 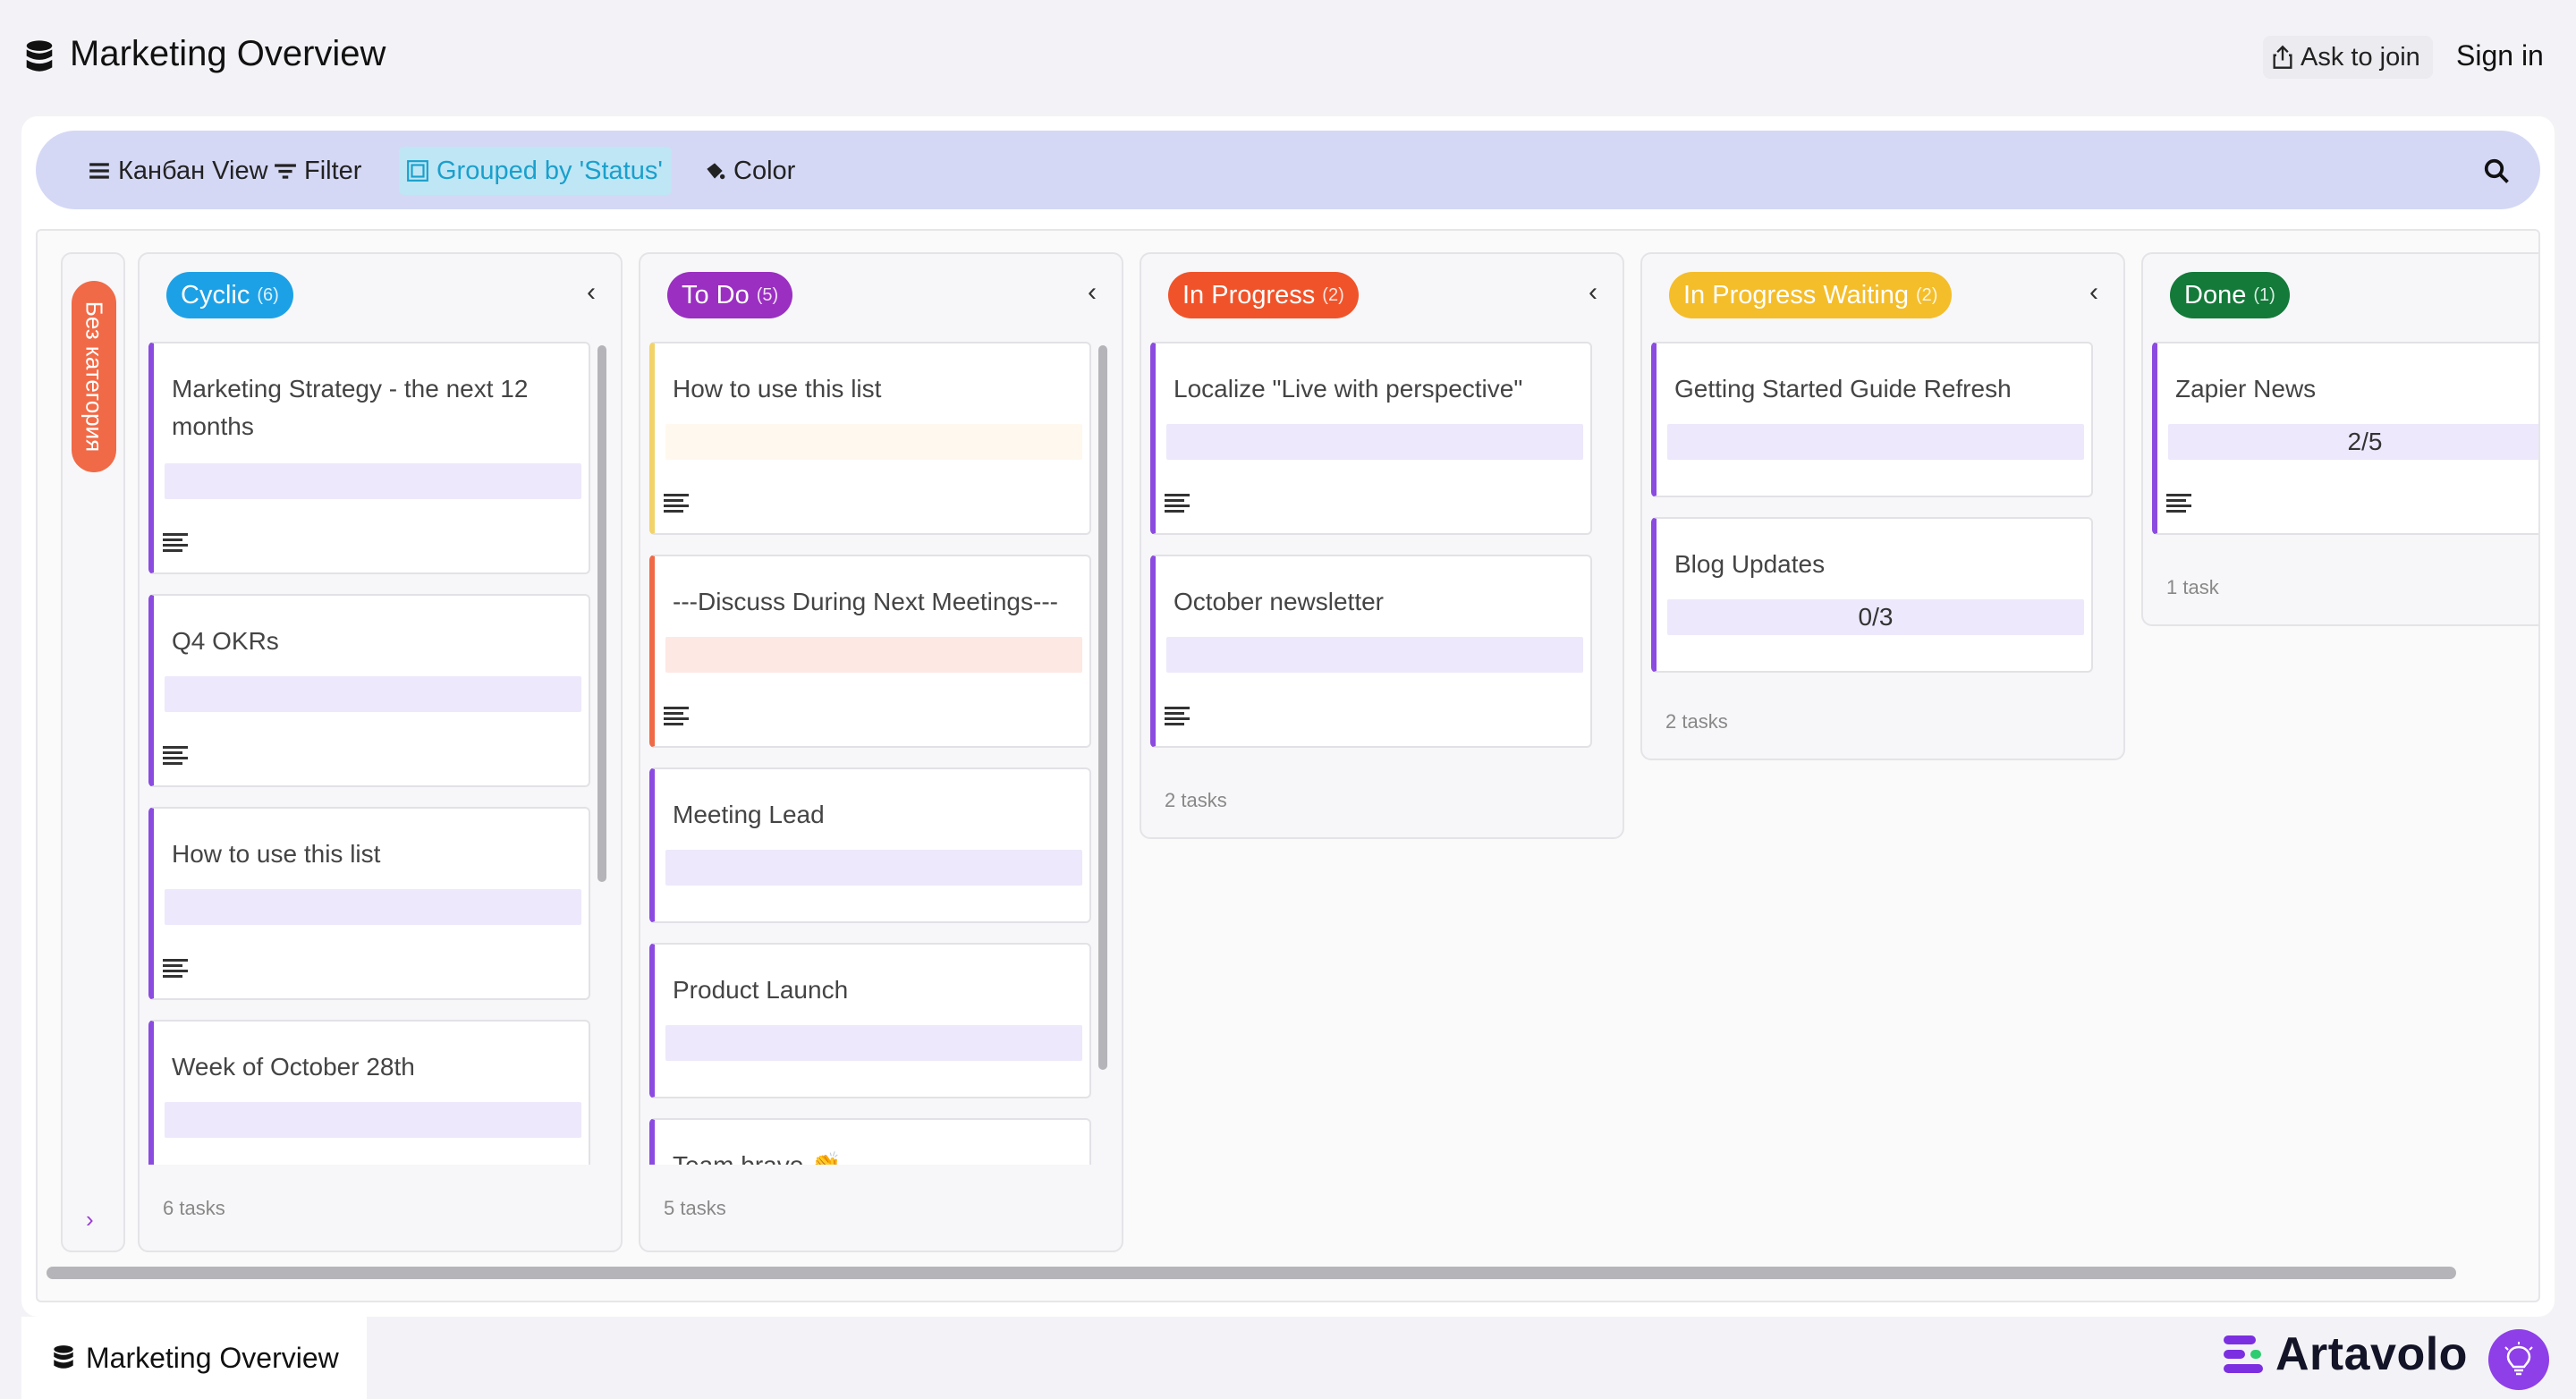 I want to click on page-title: Marketing Overview, so click(x=228, y=53).